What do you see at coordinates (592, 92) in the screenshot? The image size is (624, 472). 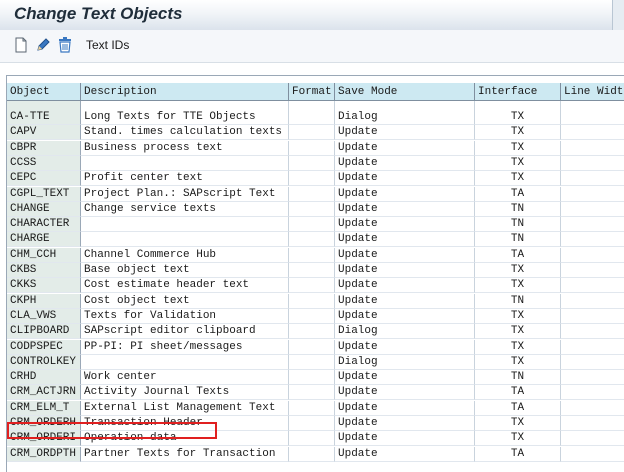 I see `column-header-line-width: Line Widt` at bounding box center [592, 92].